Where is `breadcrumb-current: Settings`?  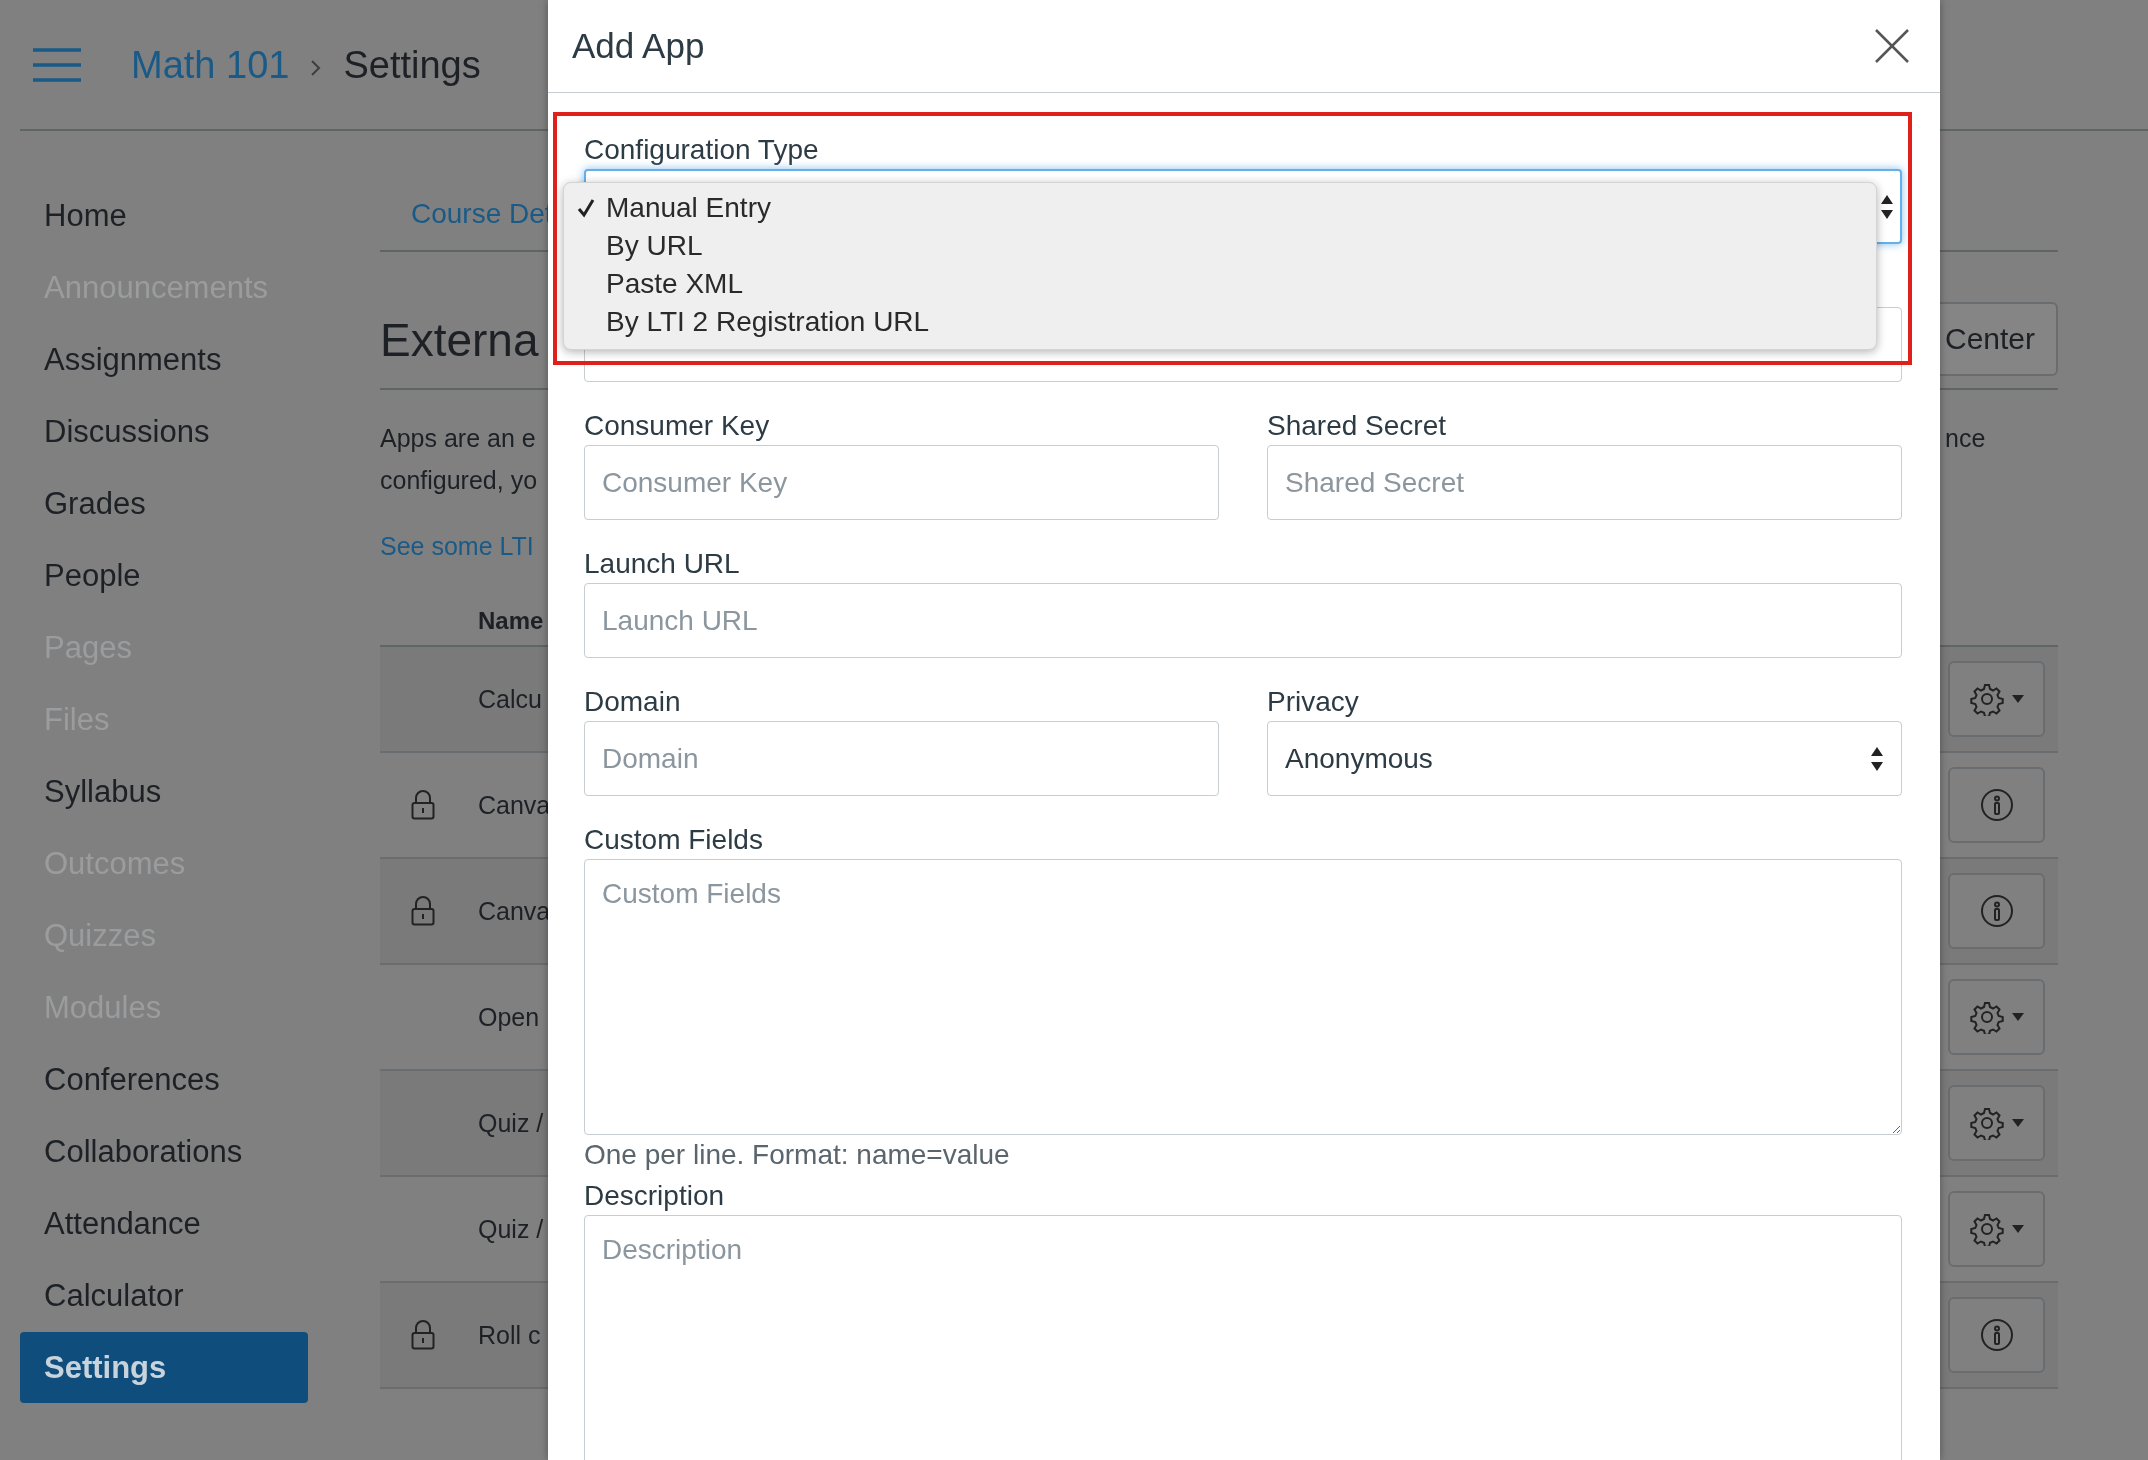 breadcrumb-current: Settings is located at coordinates (412, 65).